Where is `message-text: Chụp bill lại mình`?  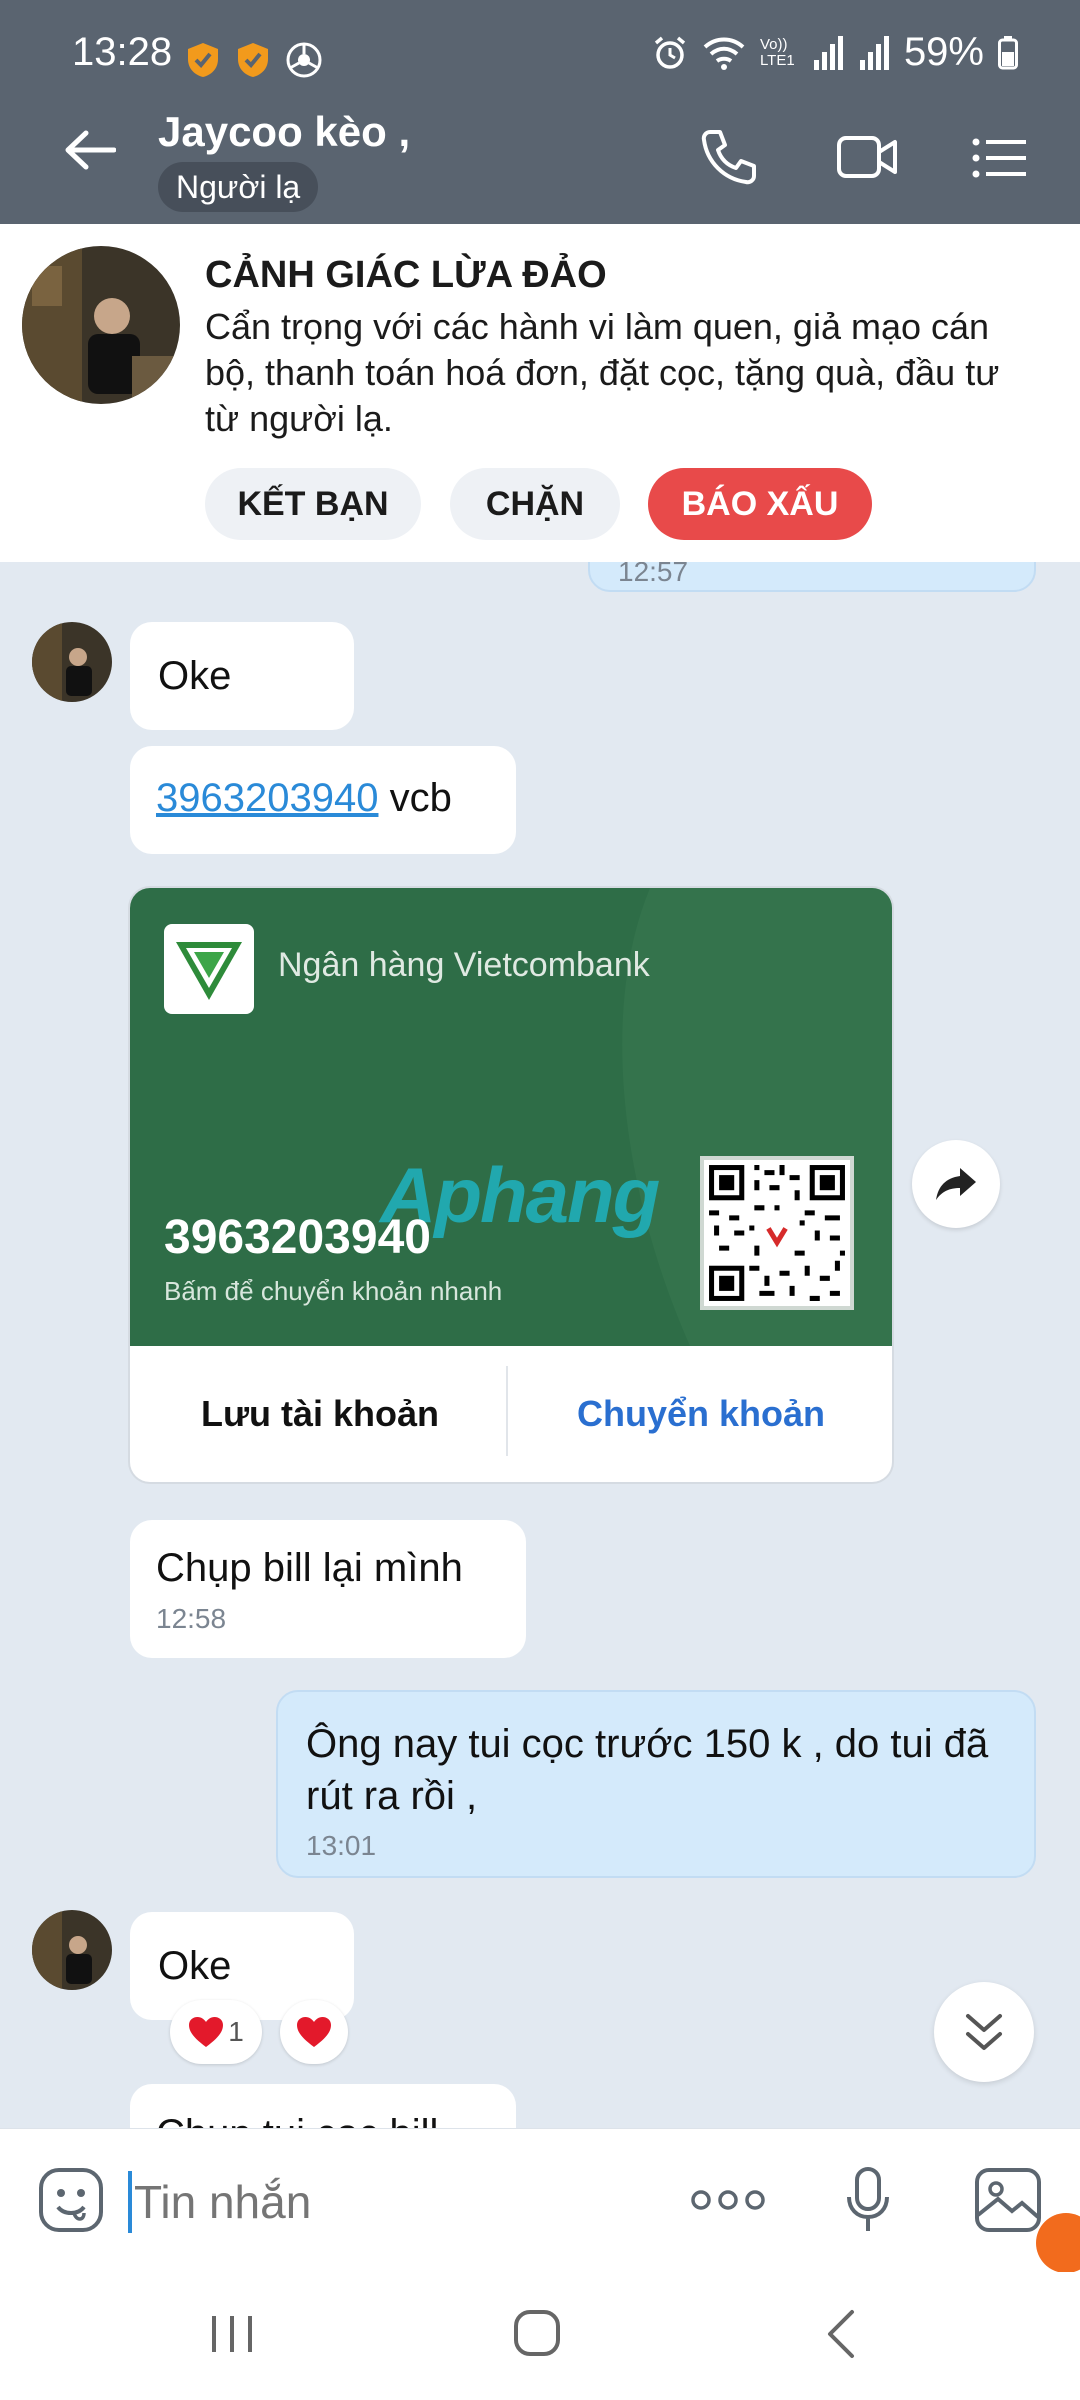
message-text: Chụp bill lại mình is located at coordinates (309, 1568).